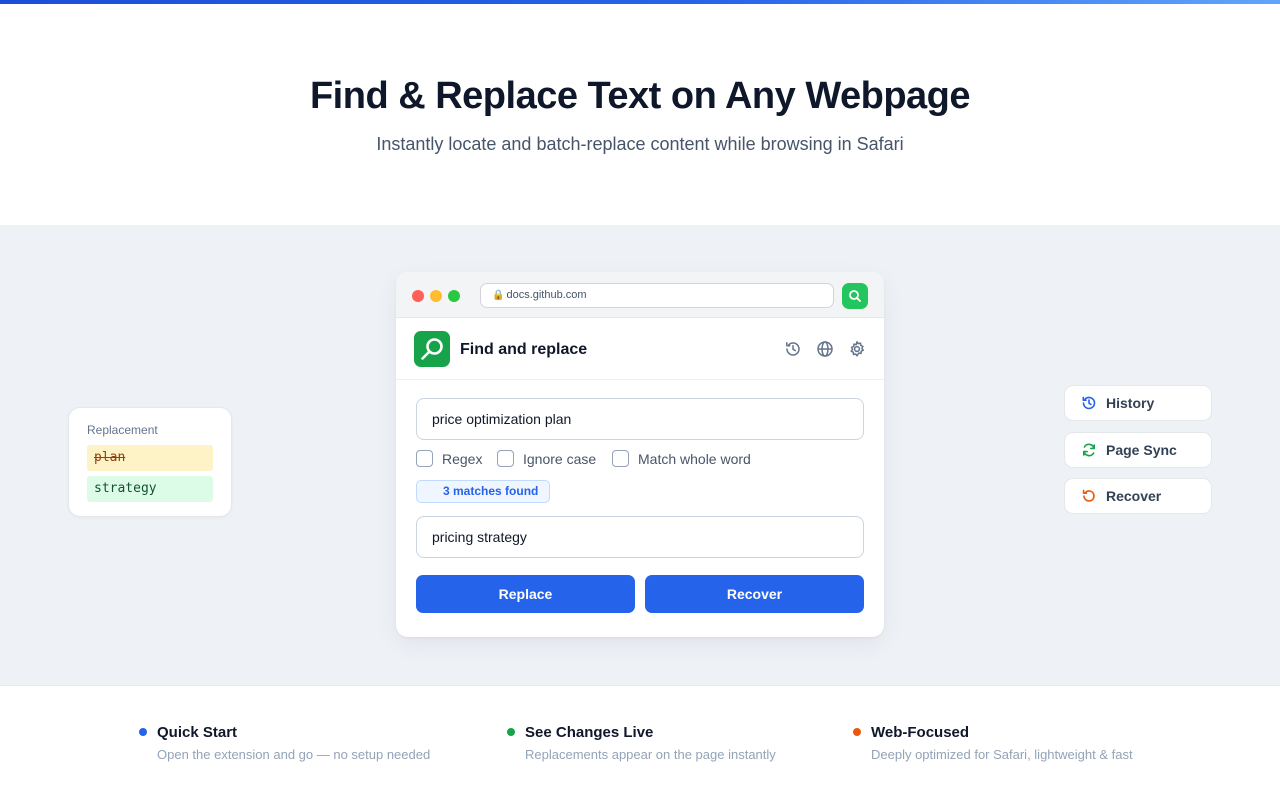  I want to click on replace-input, so click(640, 537).